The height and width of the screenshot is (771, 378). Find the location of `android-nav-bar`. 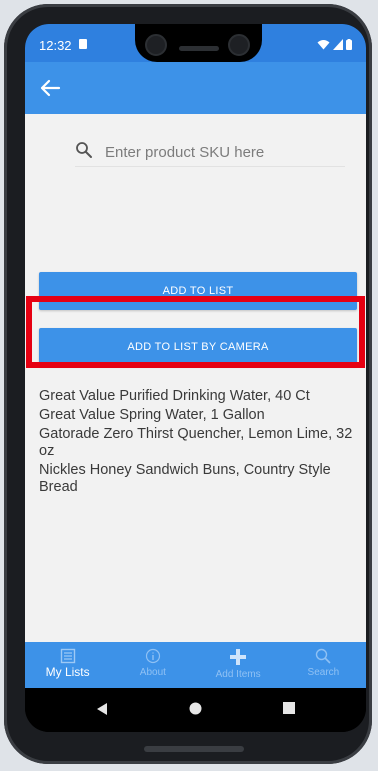

android-nav-bar is located at coordinates (195, 710).